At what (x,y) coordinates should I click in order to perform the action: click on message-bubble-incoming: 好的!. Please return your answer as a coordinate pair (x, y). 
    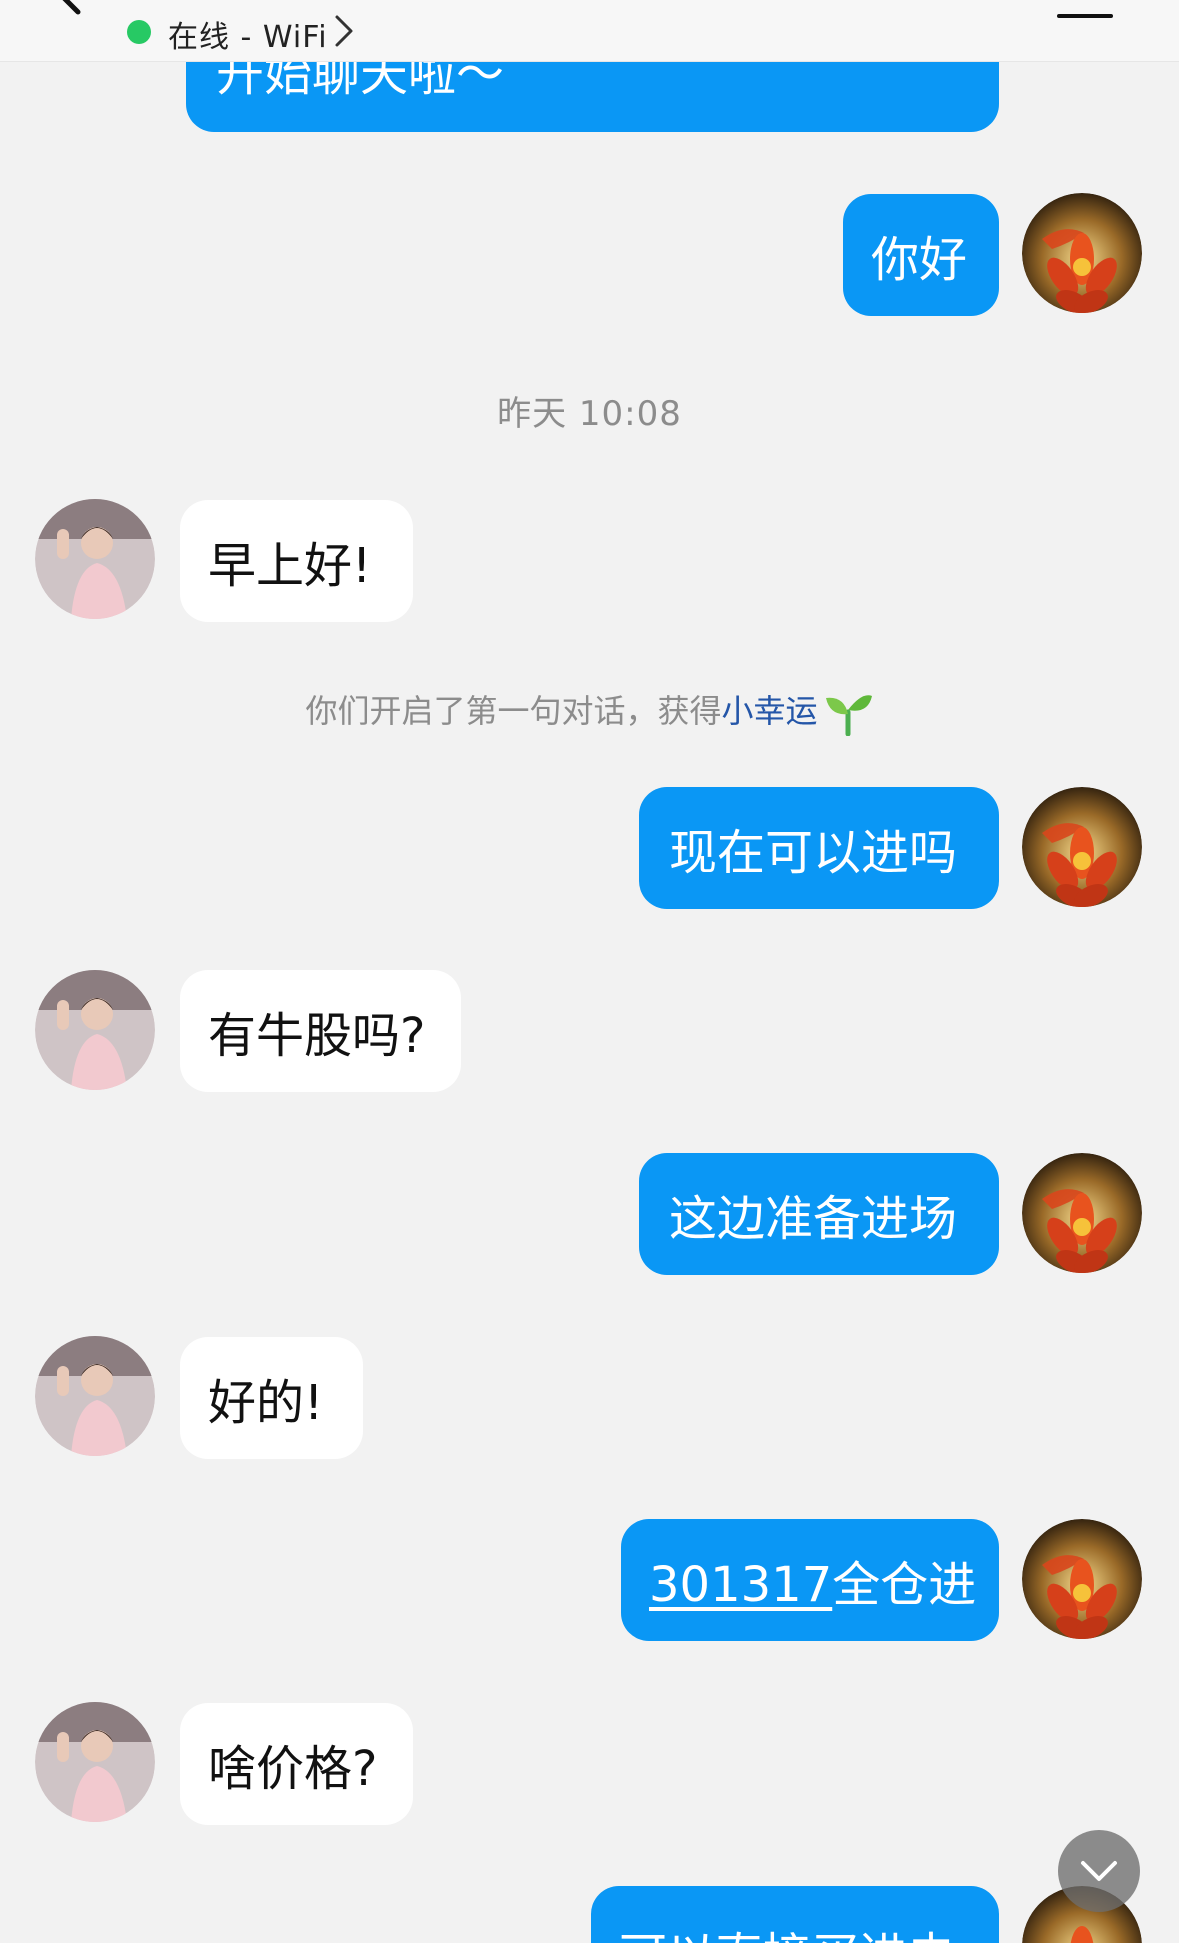
    Looking at the image, I should click on (271, 1398).